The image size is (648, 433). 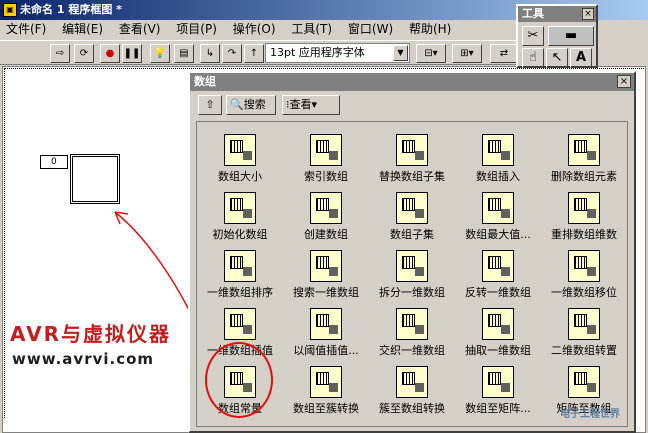 I want to click on search-label: 搜索, so click(x=254, y=104).